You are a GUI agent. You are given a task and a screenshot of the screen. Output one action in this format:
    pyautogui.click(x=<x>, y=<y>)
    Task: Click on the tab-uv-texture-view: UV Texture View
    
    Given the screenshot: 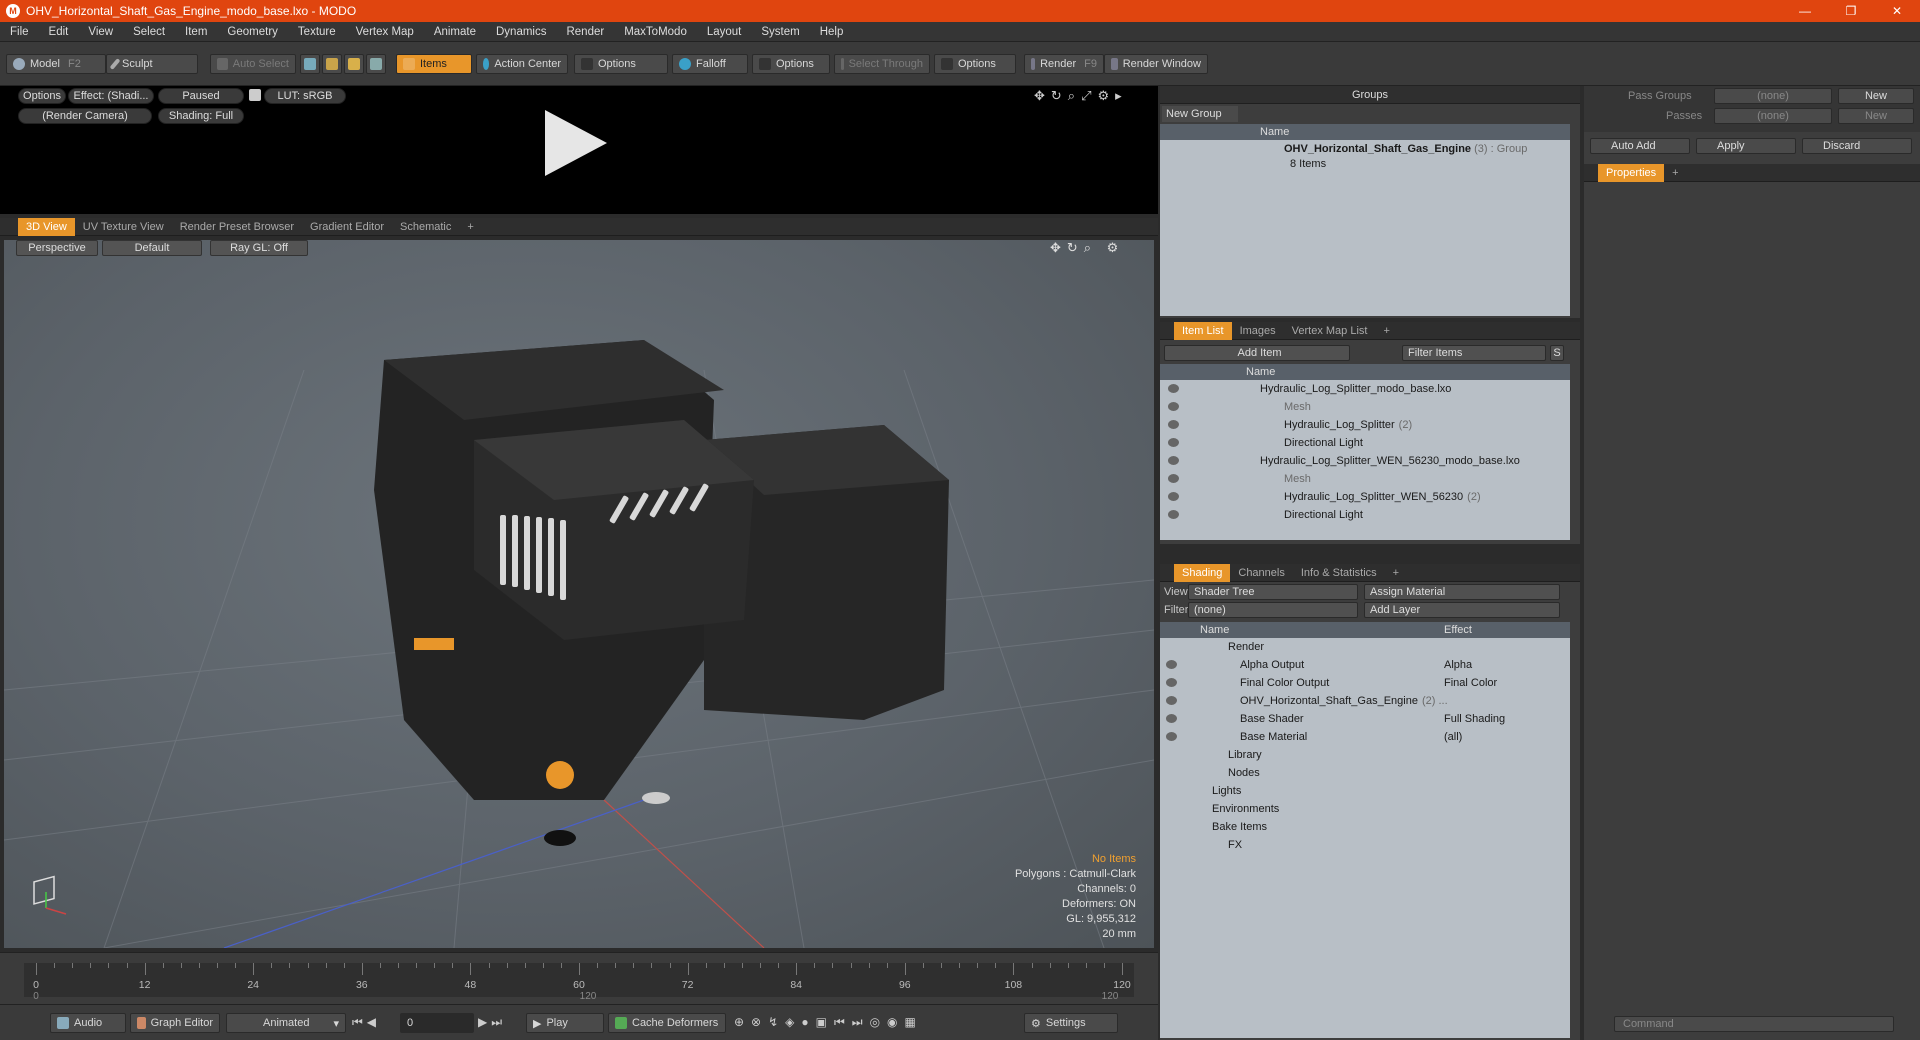 What is the action you would take?
    pyautogui.click(x=123, y=227)
    